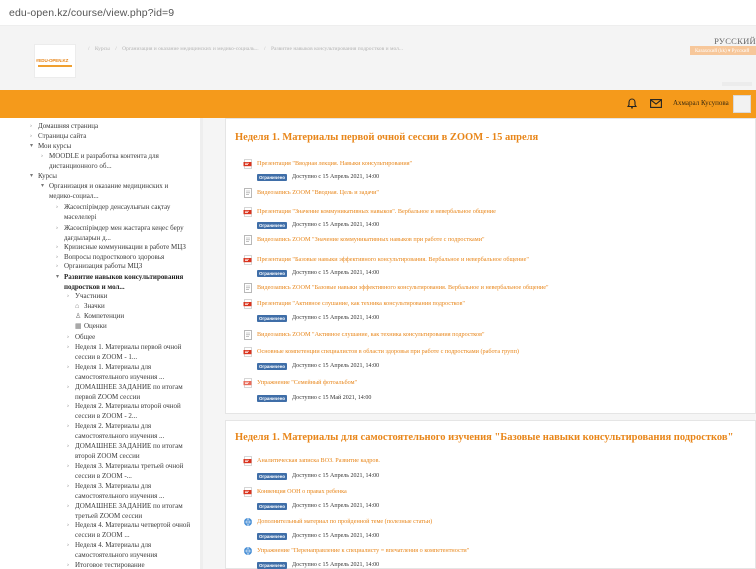 Image resolution: width=756 pixels, height=569 pixels. What do you see at coordinates (107, 456) in the screenshot?
I see `sidebar-item: второй ZOOM сессии` at bounding box center [107, 456].